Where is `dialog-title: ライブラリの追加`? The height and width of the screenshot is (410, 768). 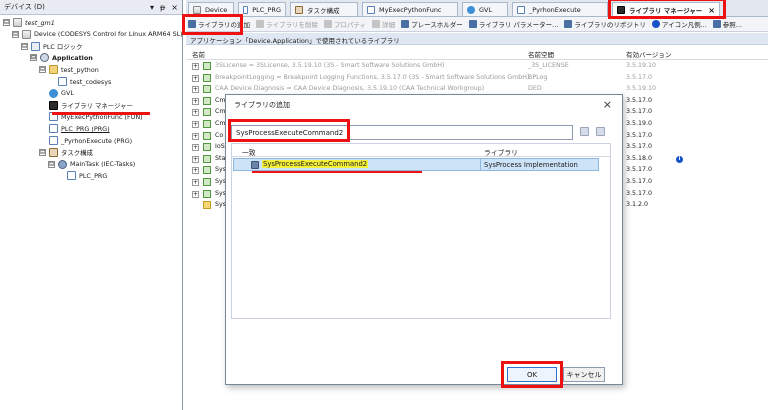 dialog-title: ライブラリの追加 is located at coordinates (262, 105).